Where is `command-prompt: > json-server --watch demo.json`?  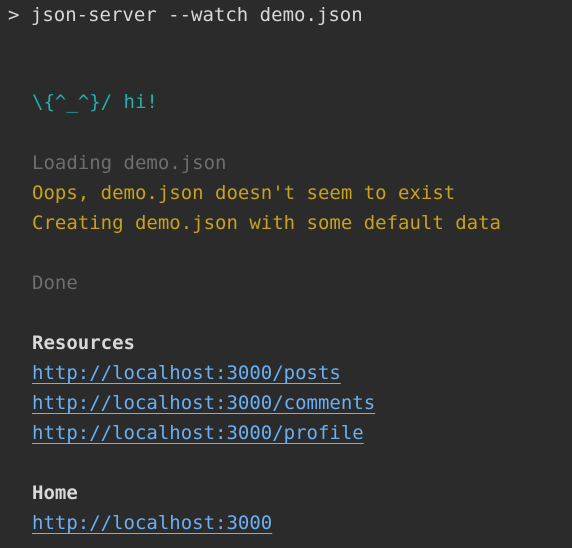
command-prompt: > json-server --watch demo.json is located at coordinates (185, 15).